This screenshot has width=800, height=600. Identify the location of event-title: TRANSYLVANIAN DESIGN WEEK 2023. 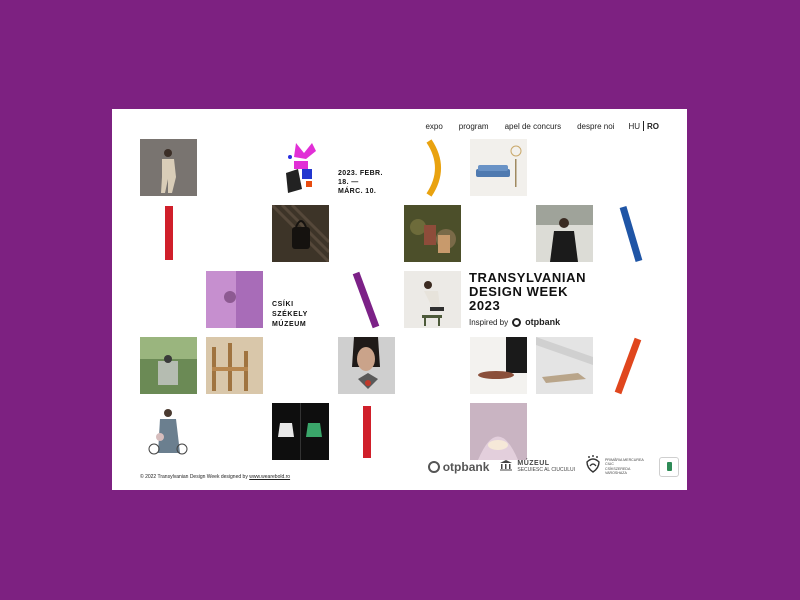
(539, 292).